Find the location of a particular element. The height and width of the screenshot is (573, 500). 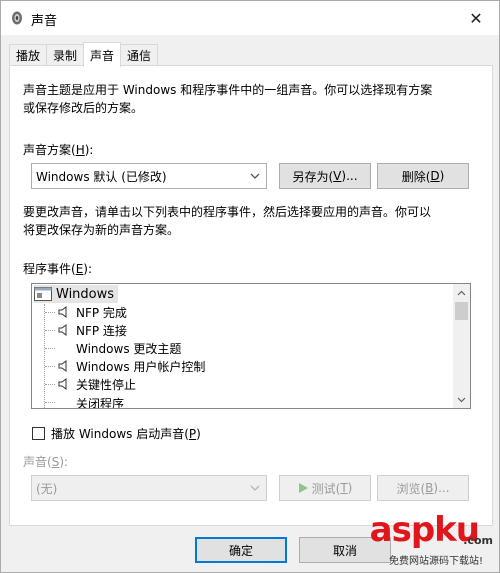

tree-event-item: NFP 连接 is located at coordinates (92, 330).